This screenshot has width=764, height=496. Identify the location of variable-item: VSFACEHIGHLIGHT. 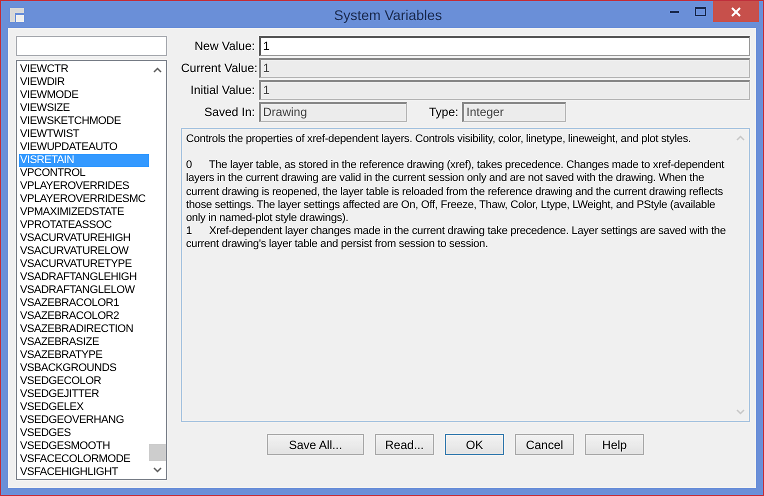
(84, 472).